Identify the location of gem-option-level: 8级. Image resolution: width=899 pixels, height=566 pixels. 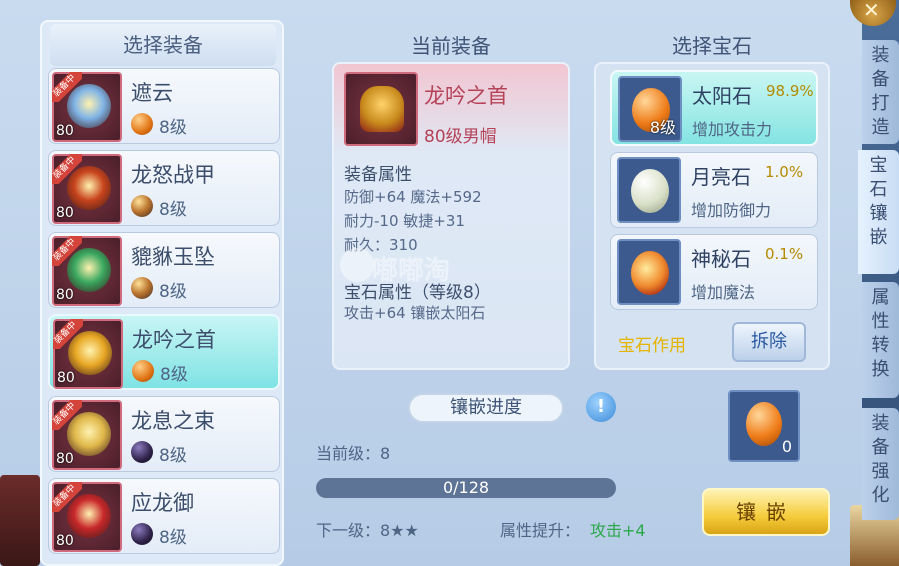
(662, 127).